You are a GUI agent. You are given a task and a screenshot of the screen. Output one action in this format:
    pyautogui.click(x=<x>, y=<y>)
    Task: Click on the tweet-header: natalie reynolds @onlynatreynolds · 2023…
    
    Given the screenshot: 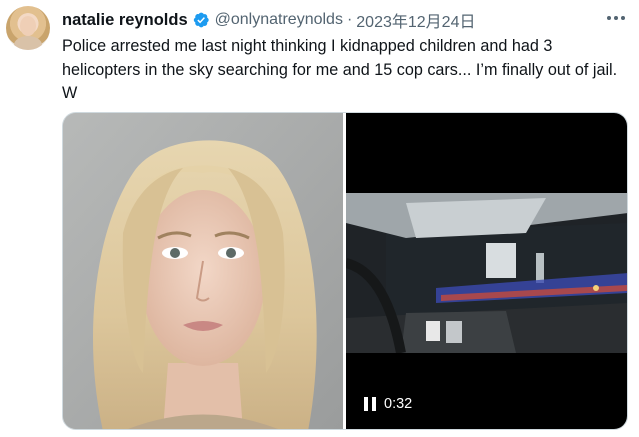 What is the action you would take?
    pyautogui.click(x=268, y=20)
    